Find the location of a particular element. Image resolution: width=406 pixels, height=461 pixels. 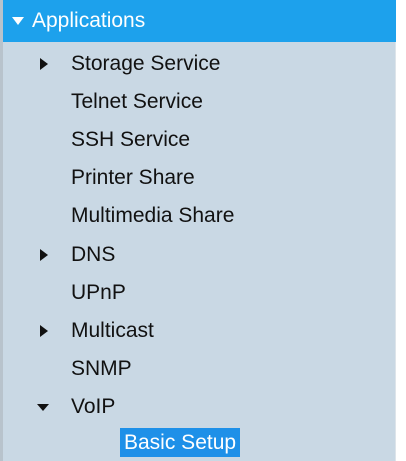

menu-item-label: SSH Service is located at coordinates (131, 139).